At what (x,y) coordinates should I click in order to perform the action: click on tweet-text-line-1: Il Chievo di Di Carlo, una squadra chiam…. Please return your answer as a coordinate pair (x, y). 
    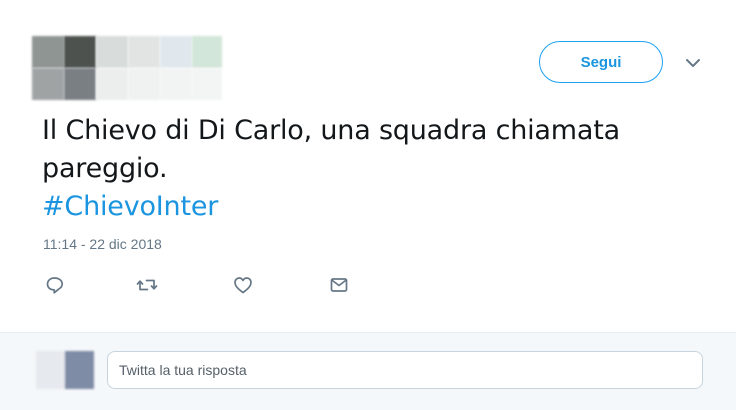
    Looking at the image, I should click on (331, 130).